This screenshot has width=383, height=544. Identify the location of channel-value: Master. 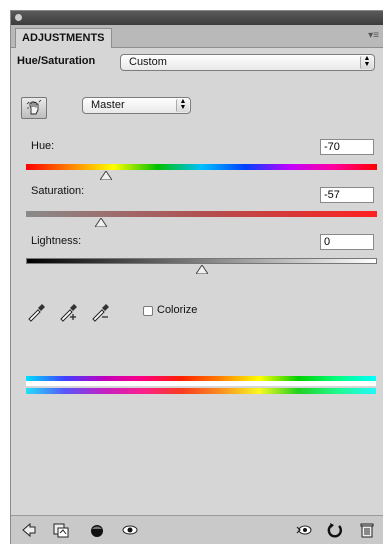
(108, 105).